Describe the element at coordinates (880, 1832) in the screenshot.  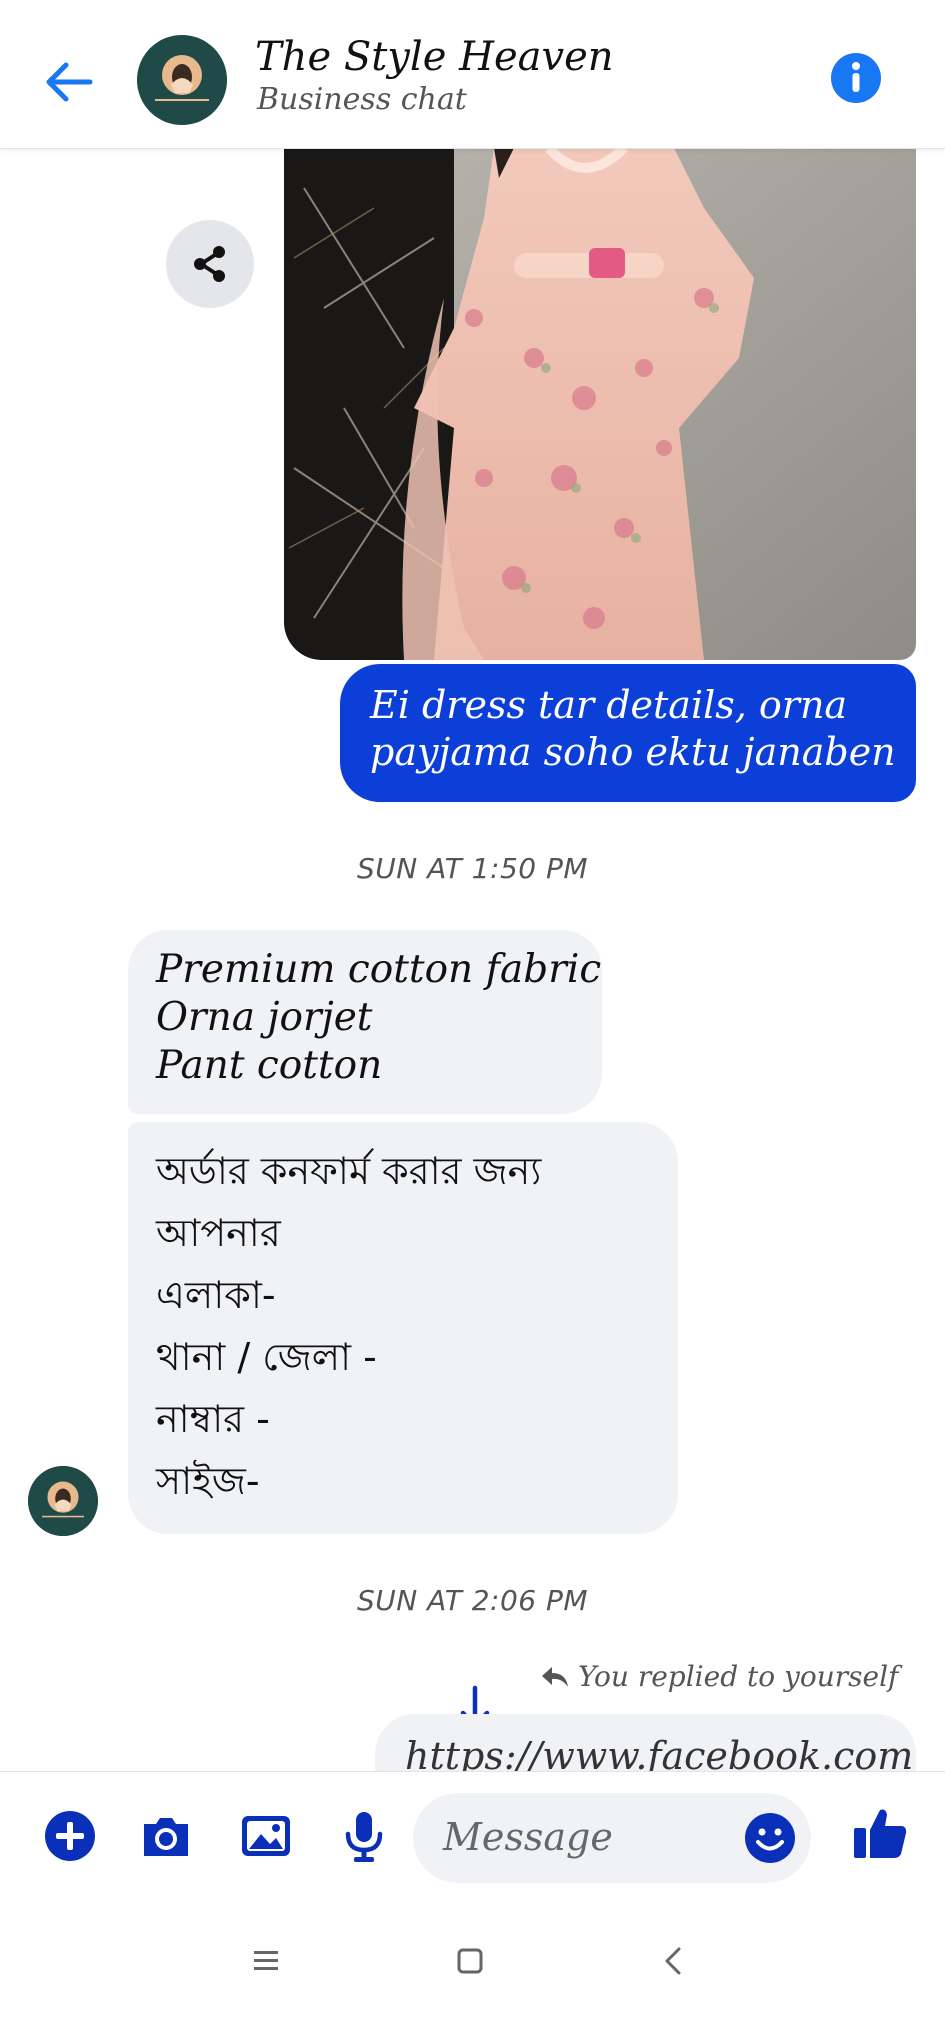
I see `thumbs-up-icon` at that location.